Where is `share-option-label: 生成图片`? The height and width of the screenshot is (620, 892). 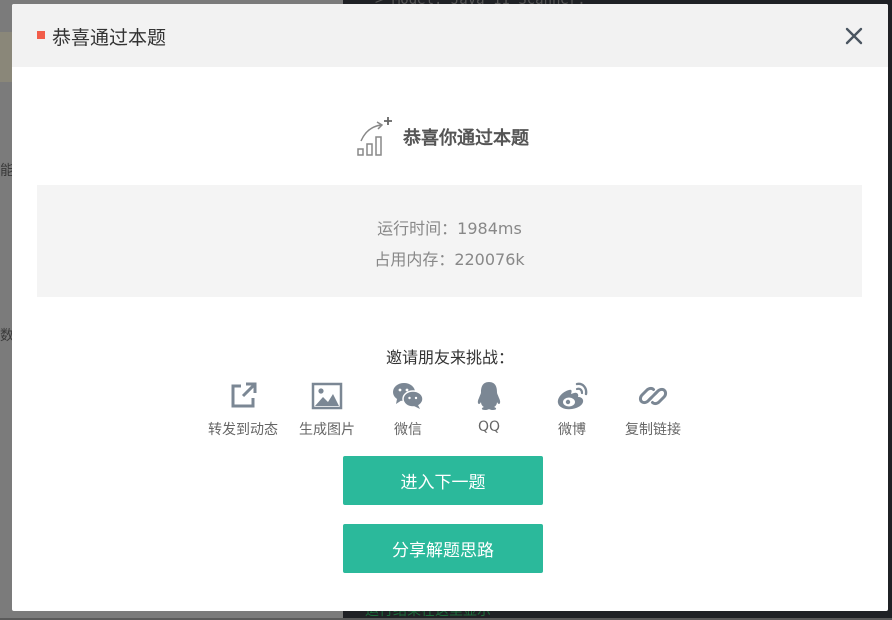 share-option-label: 生成图片 is located at coordinates (327, 430).